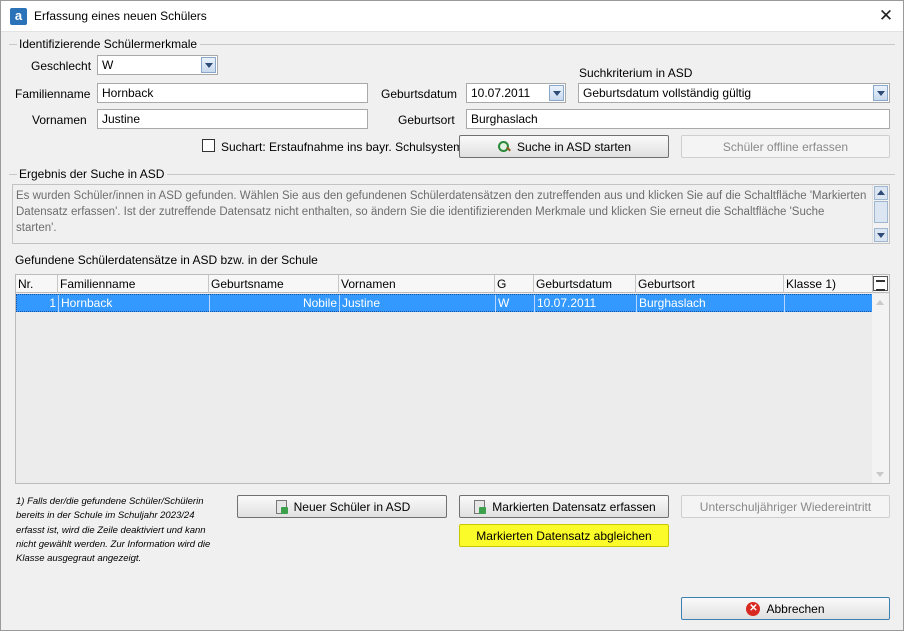  What do you see at coordinates (134, 303) in the screenshot?
I see `cell-familienname: Hornback` at bounding box center [134, 303].